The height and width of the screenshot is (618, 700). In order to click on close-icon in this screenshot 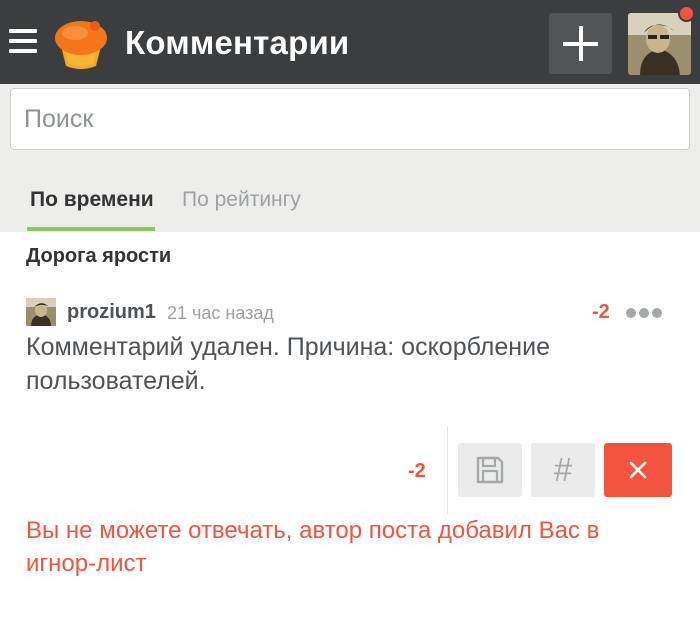, I will do `click(638, 470)`.